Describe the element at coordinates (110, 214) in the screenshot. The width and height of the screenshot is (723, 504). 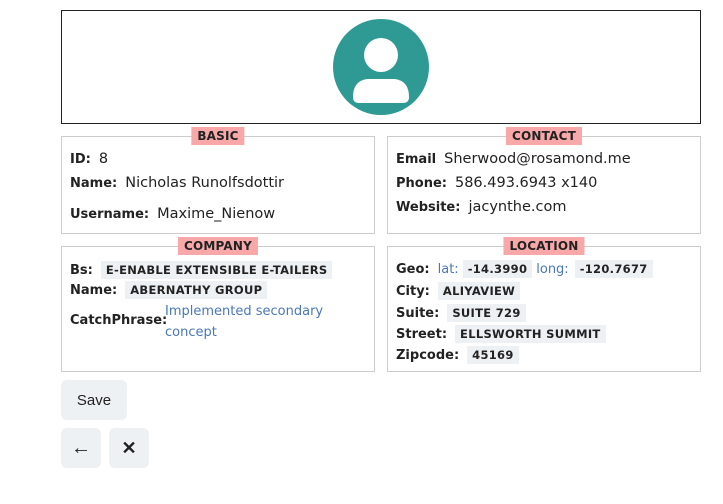
I see `username-label: Username:` at that location.